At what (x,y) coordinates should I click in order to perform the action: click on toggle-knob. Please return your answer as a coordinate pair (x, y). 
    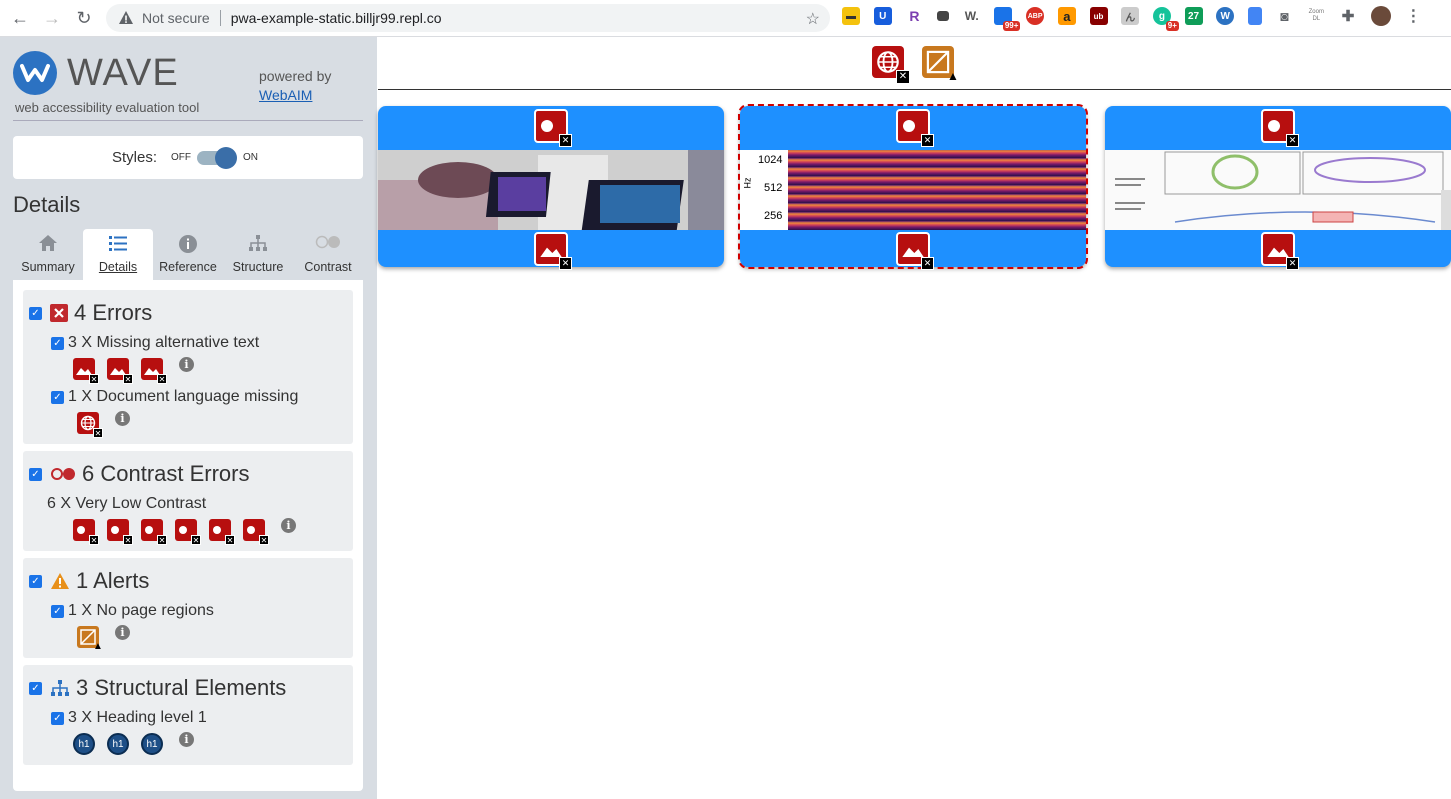
    Looking at the image, I should click on (226, 157).